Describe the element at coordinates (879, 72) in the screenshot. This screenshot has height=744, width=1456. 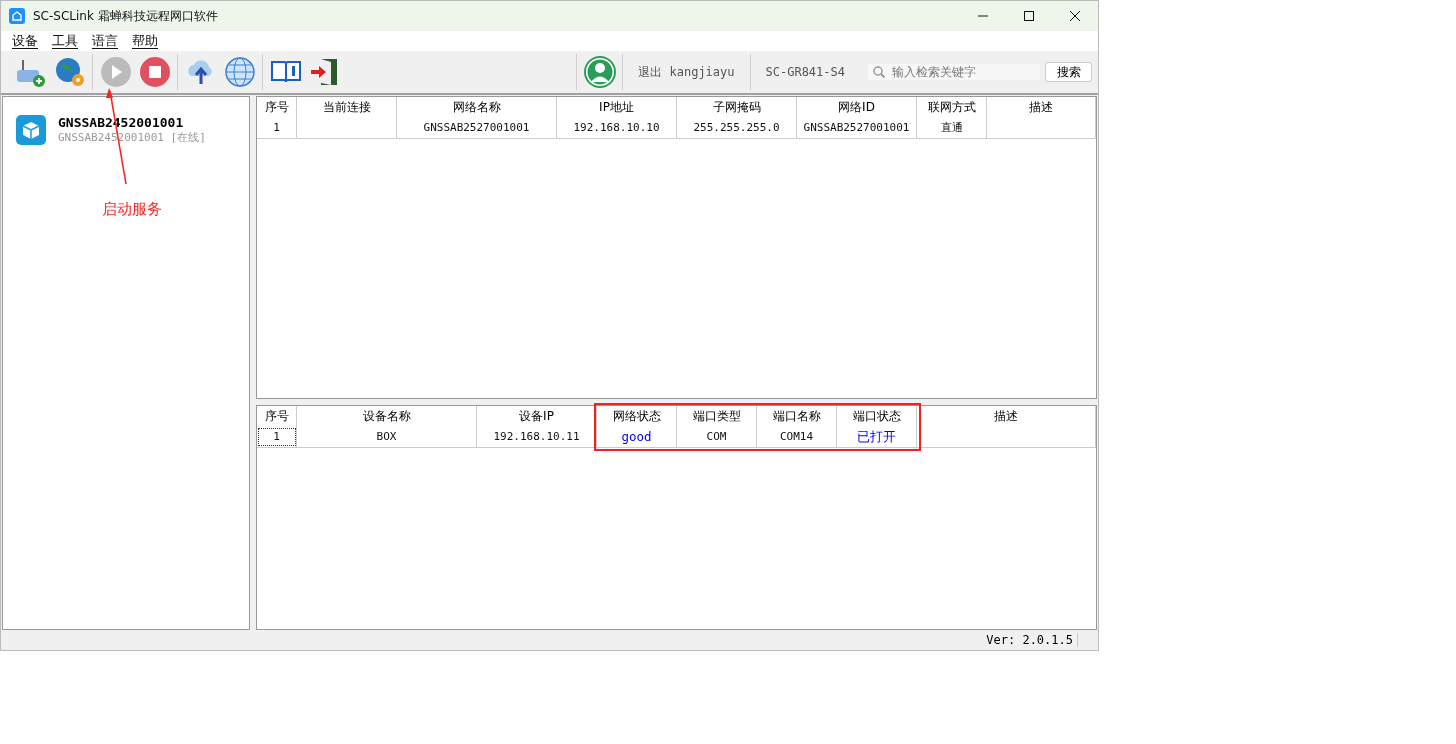
I see `search-icon` at that location.